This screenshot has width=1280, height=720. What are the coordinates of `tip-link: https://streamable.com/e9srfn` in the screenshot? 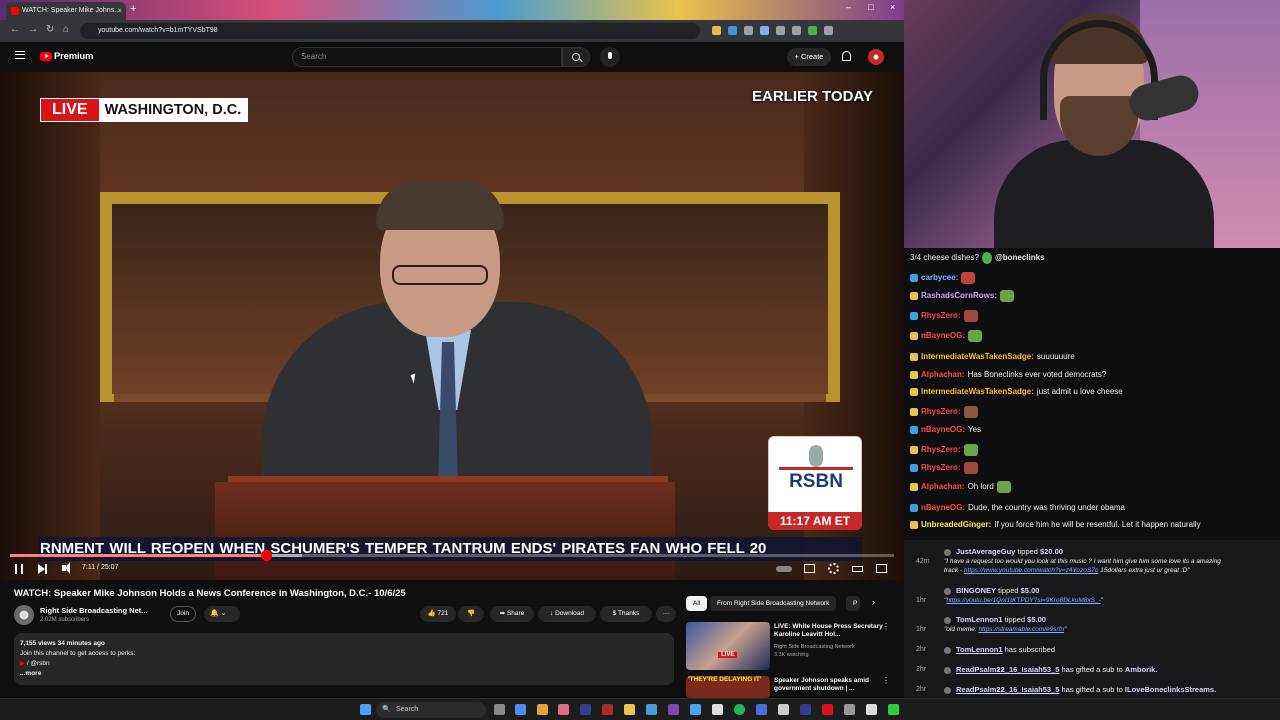 It's located at (1021, 629).